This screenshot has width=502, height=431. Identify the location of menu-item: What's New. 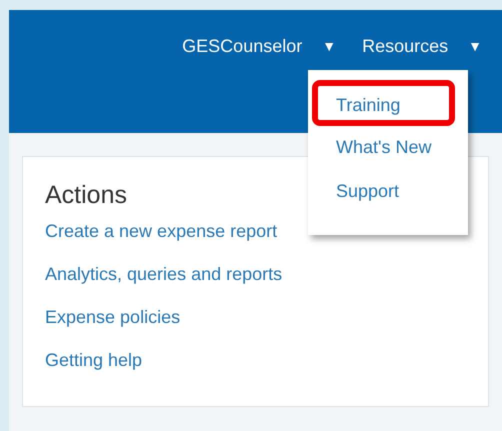
(383, 149).